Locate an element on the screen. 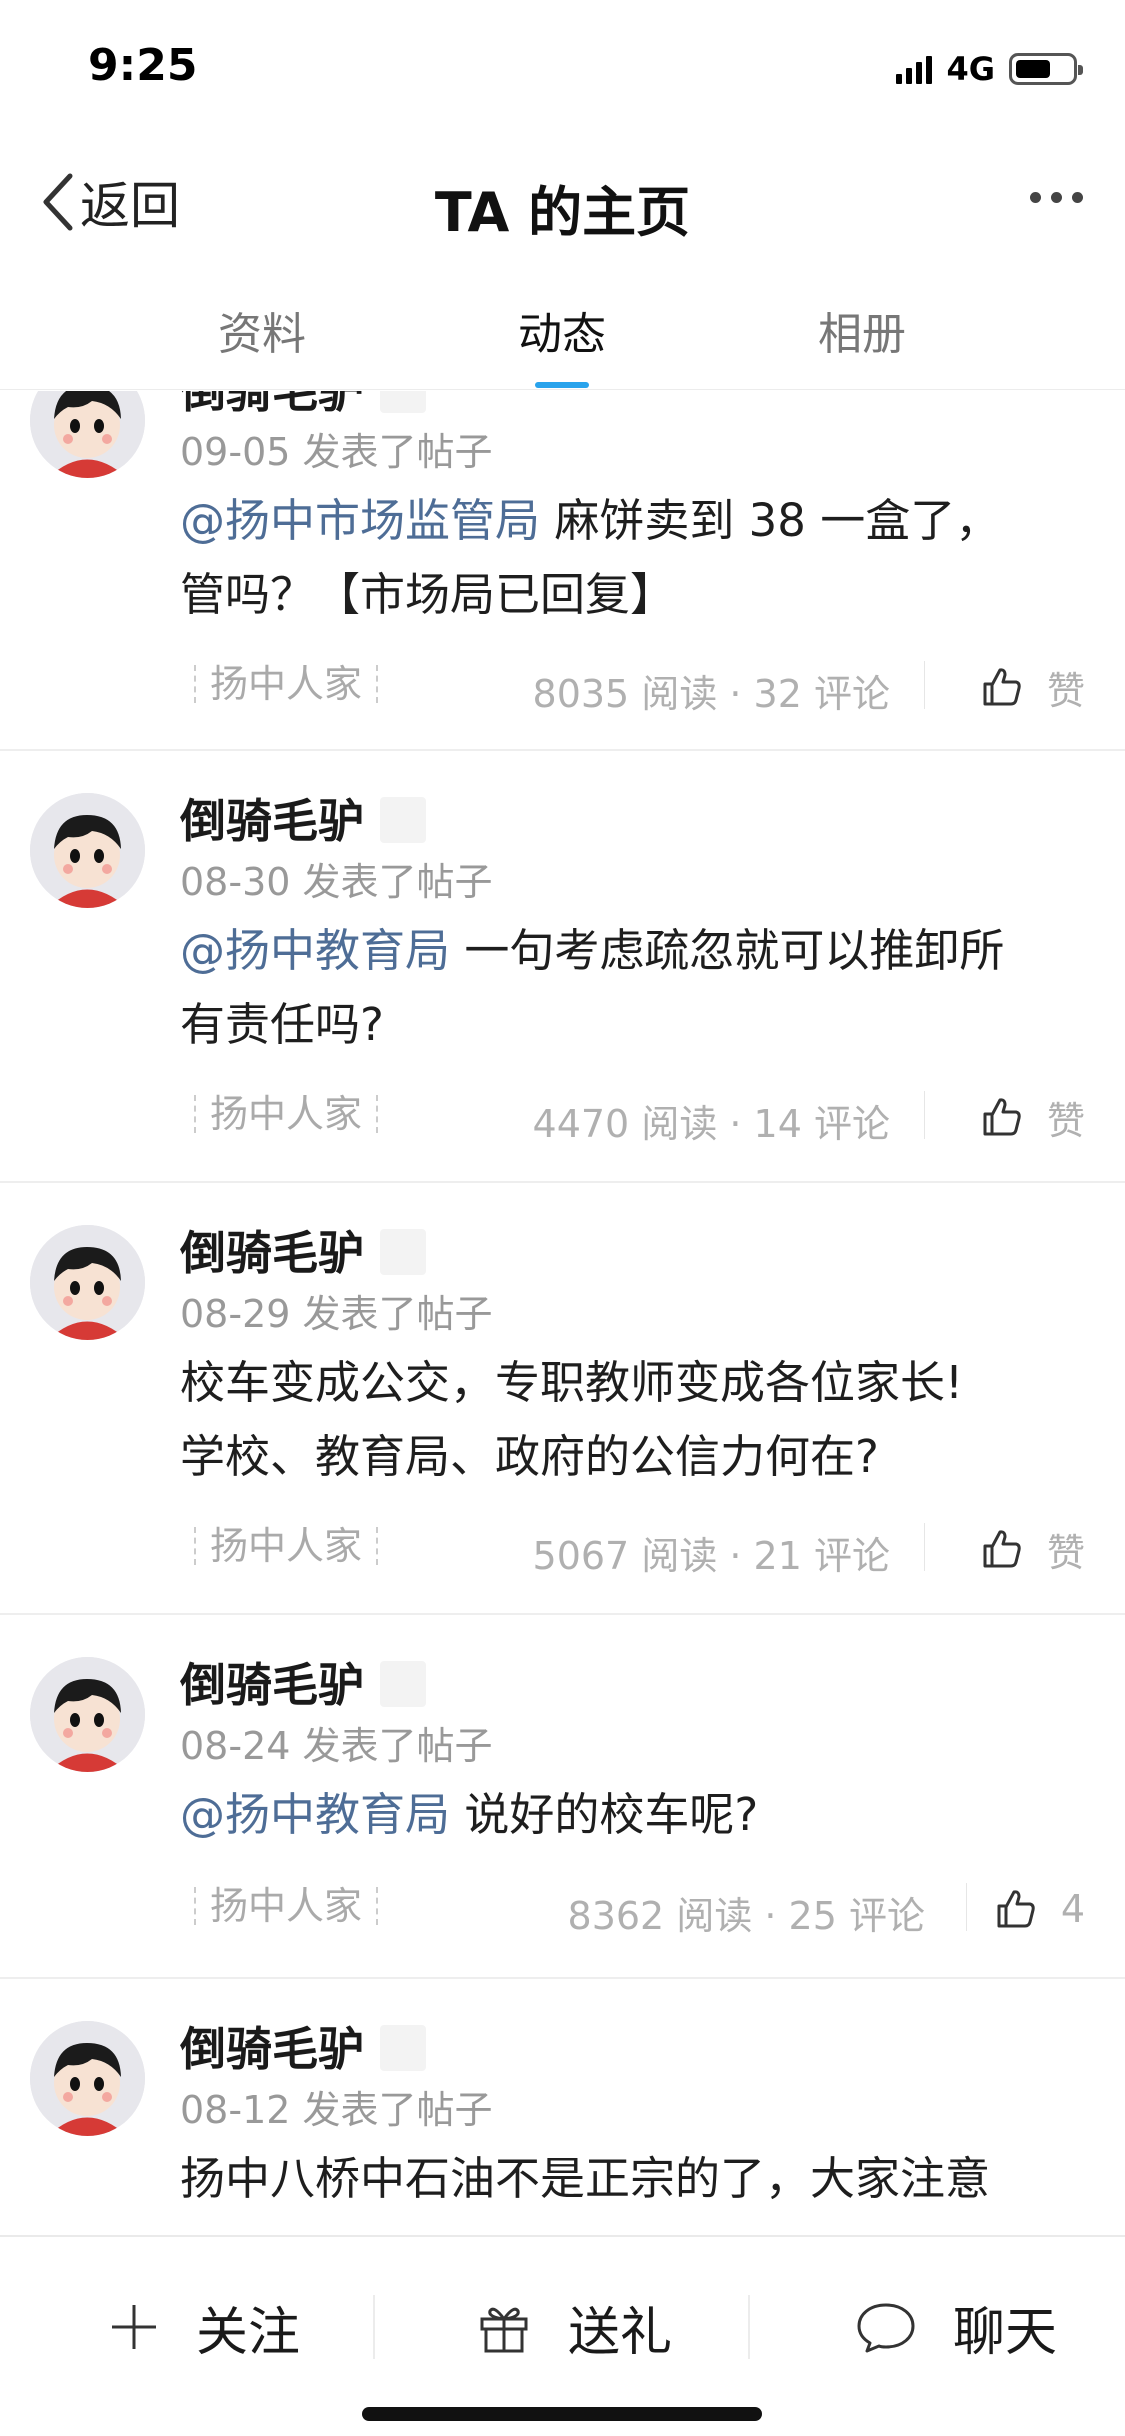 The height and width of the screenshot is (2436, 1125). chat-button: 聊天 is located at coordinates (956, 2327).